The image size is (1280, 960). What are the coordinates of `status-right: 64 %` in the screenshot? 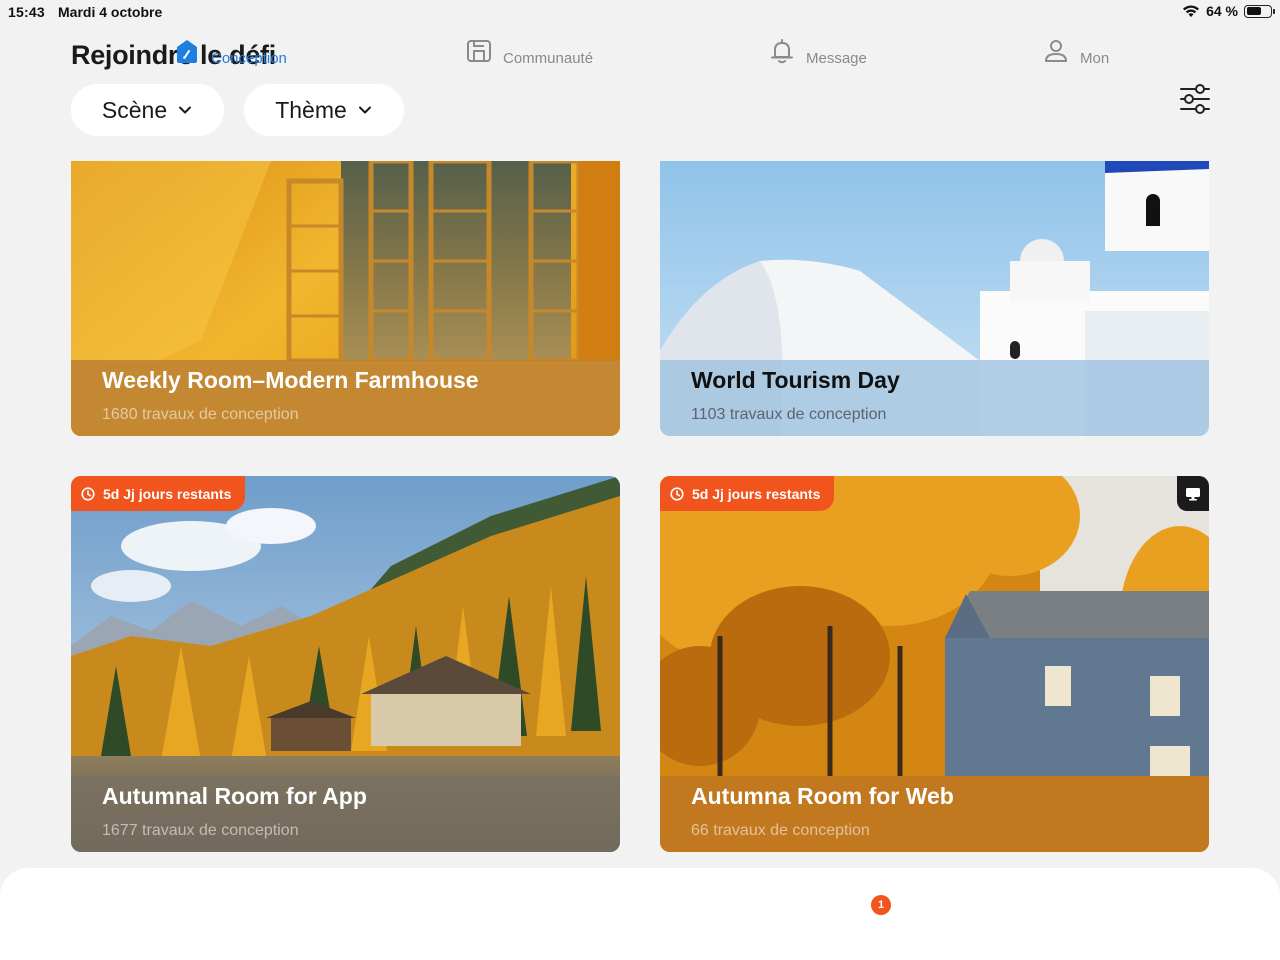 It's located at (1228, 11).